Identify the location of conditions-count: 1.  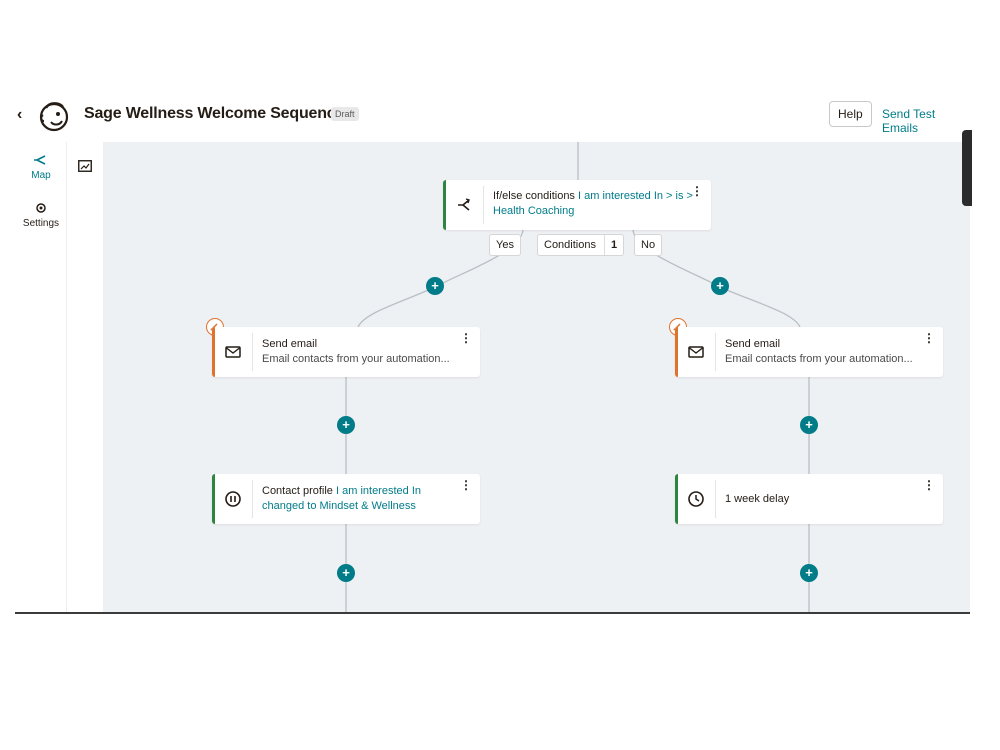
(610, 245).